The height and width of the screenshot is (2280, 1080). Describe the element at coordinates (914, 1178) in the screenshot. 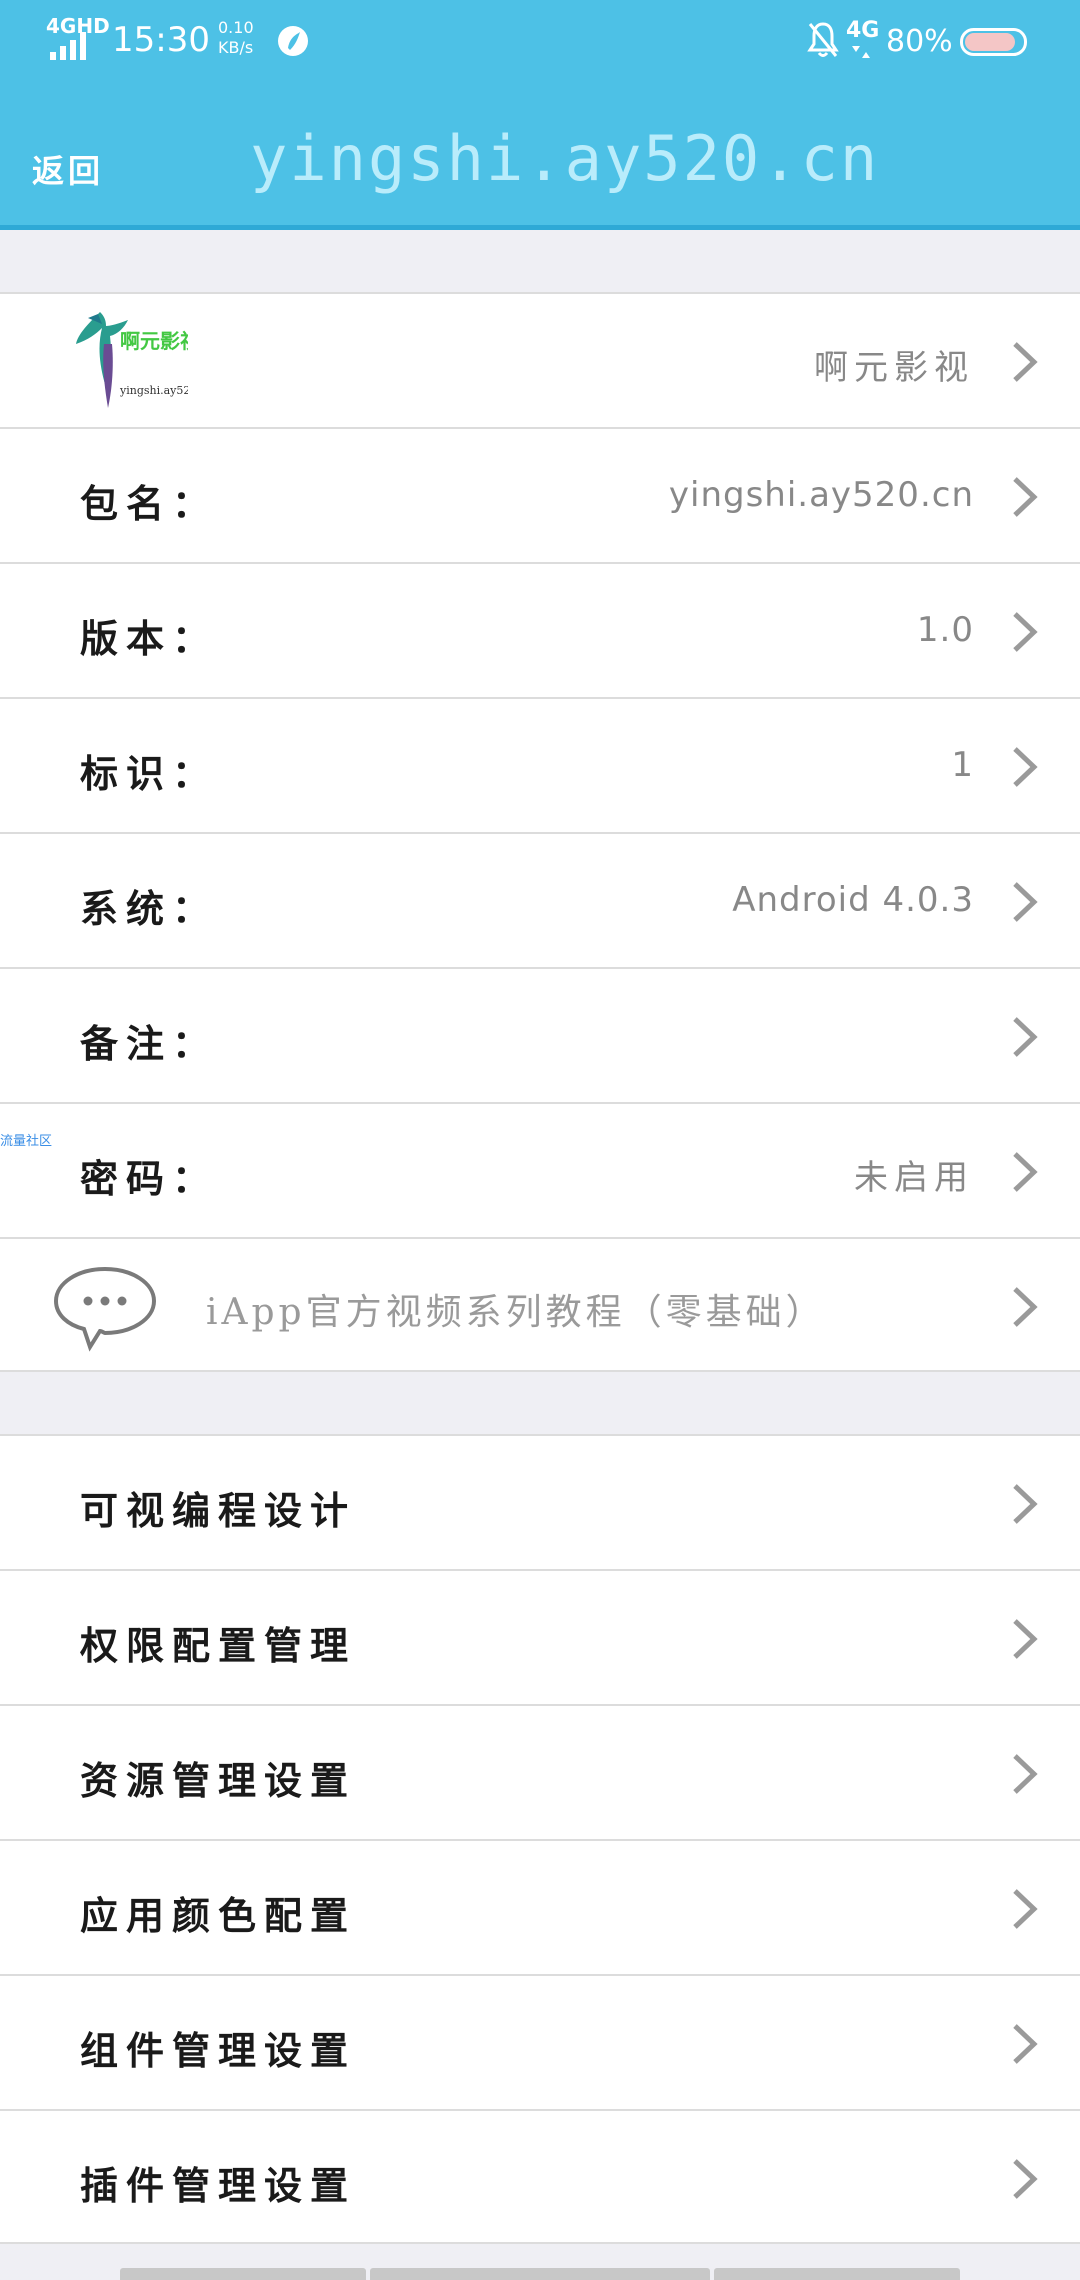

I see `password-value: 未启用` at that location.